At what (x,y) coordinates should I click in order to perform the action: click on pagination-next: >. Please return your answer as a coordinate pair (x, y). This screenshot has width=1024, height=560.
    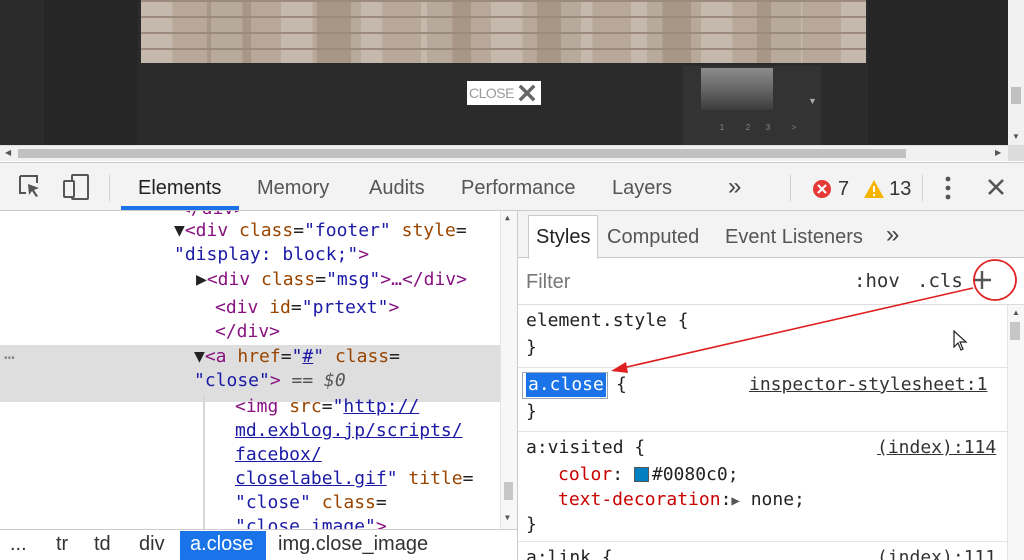
    Looking at the image, I should click on (794, 128).